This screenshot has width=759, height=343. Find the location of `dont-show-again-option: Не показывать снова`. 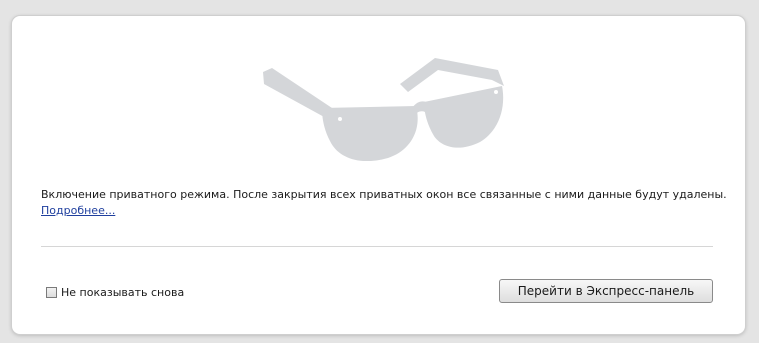

dont-show-again-option: Не показывать снова is located at coordinates (115, 292).